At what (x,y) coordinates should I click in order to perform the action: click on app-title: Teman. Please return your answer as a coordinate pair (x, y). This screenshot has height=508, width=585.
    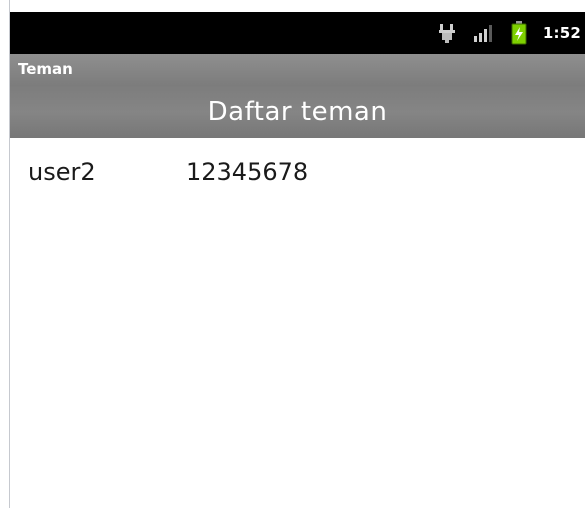
    Looking at the image, I should click on (45, 69).